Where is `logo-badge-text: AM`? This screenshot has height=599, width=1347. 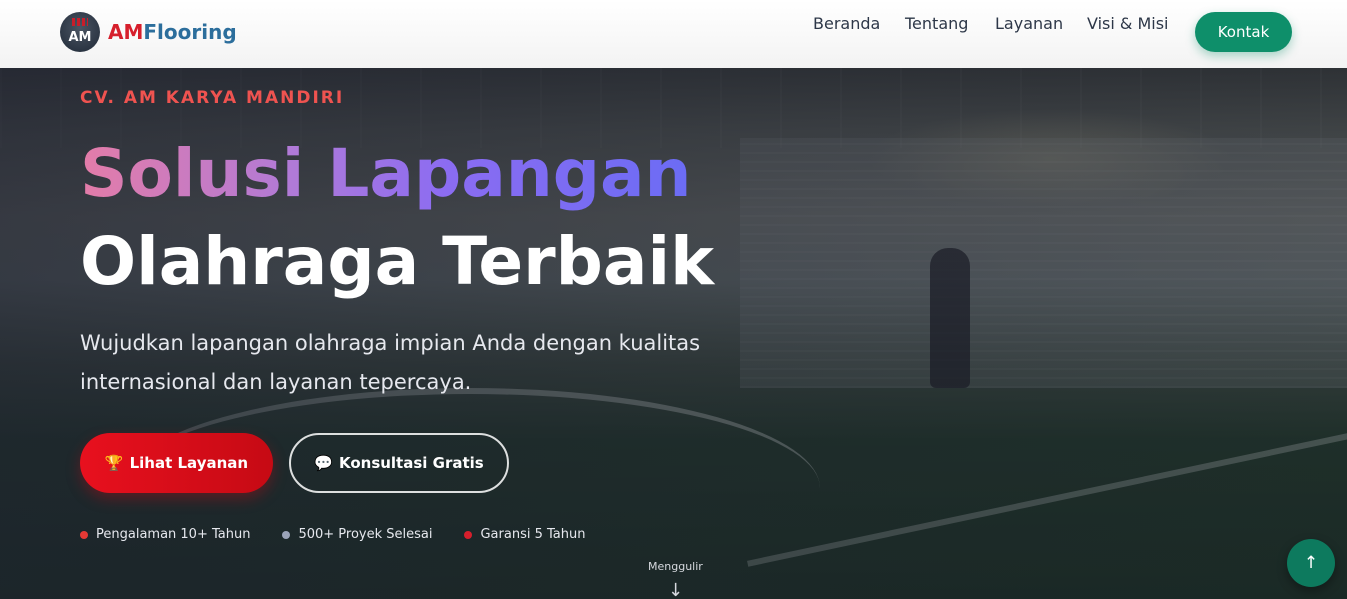
logo-badge-text: AM is located at coordinates (80, 37).